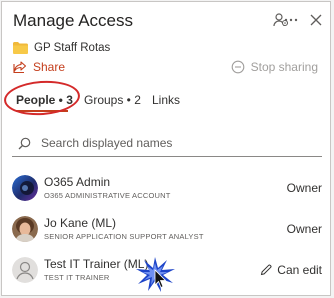  I want to click on share-button: Share, so click(39, 67).